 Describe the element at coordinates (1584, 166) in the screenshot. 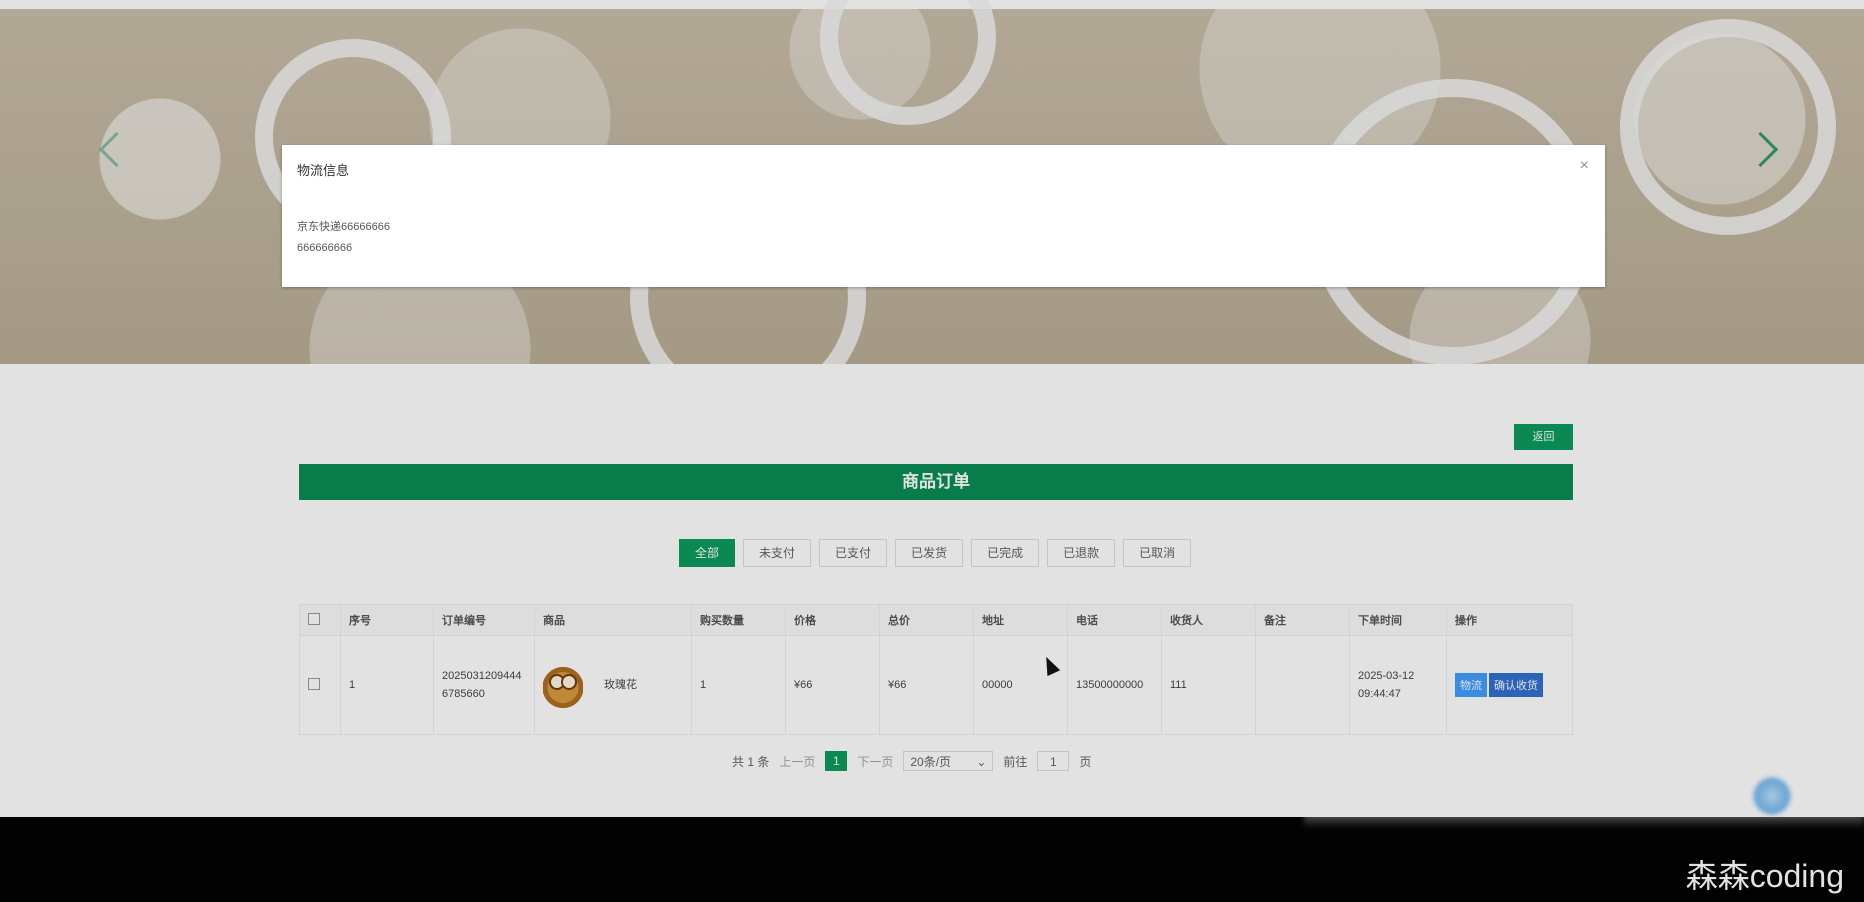

I see `close-icon: ×` at that location.